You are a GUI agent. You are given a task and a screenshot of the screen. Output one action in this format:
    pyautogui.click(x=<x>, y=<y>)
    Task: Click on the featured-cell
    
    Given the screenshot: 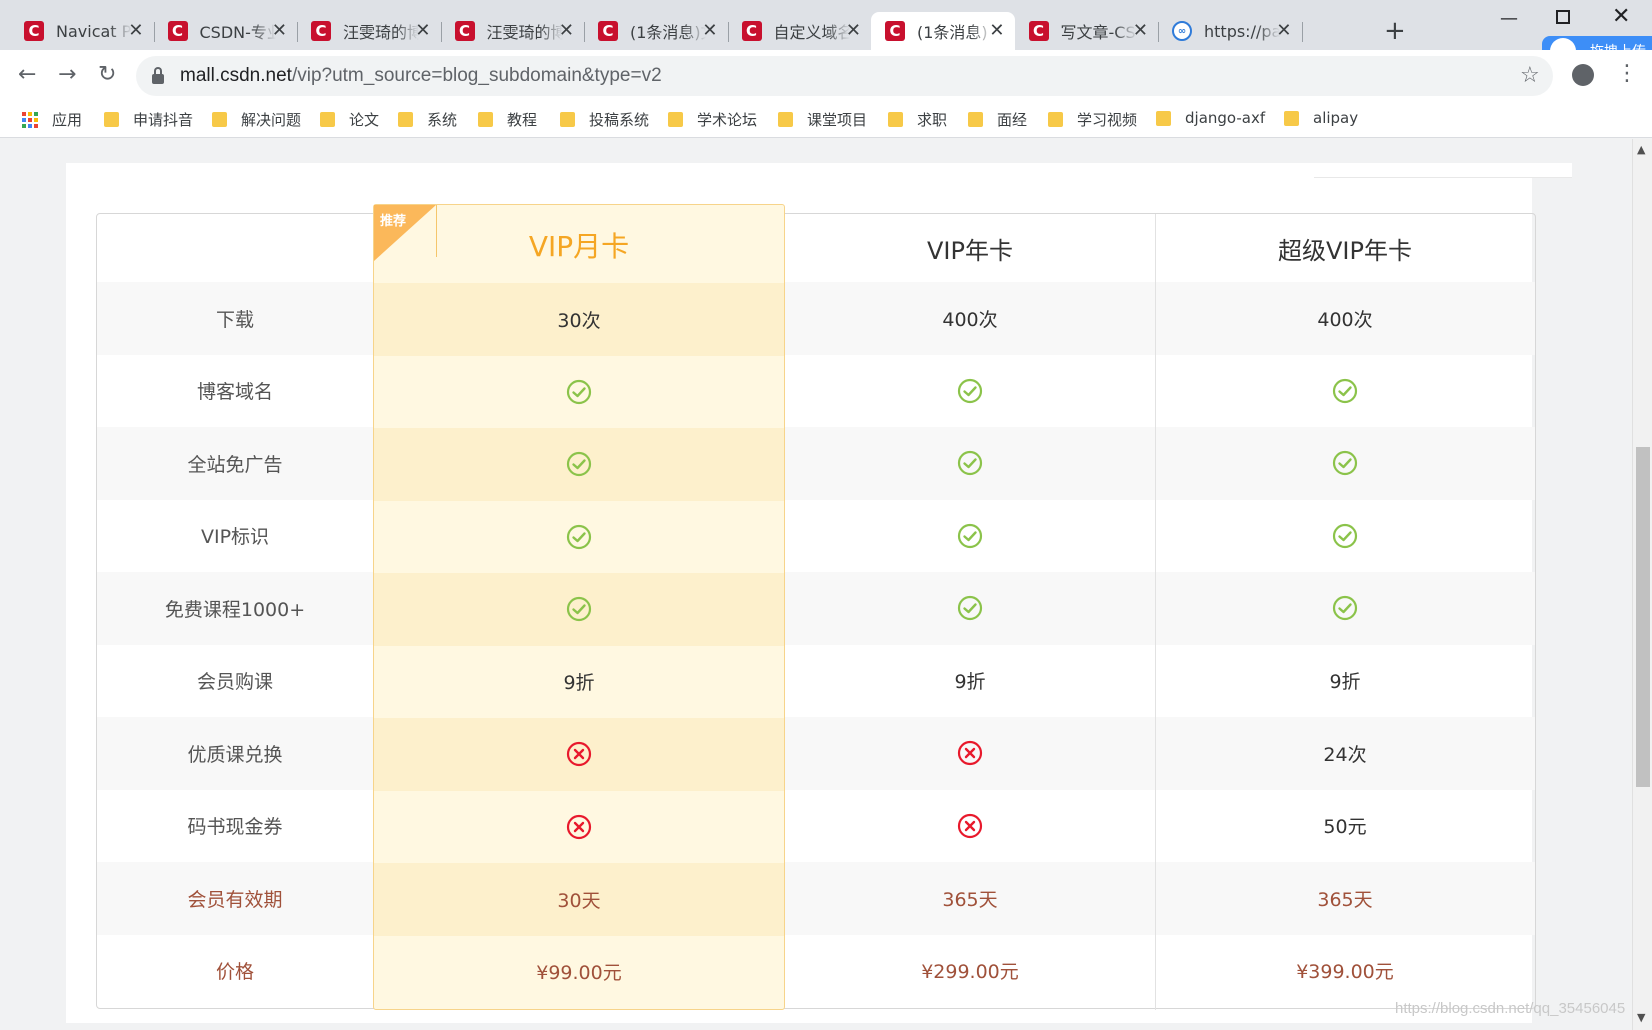 What is the action you would take?
    pyautogui.click(x=579, y=464)
    